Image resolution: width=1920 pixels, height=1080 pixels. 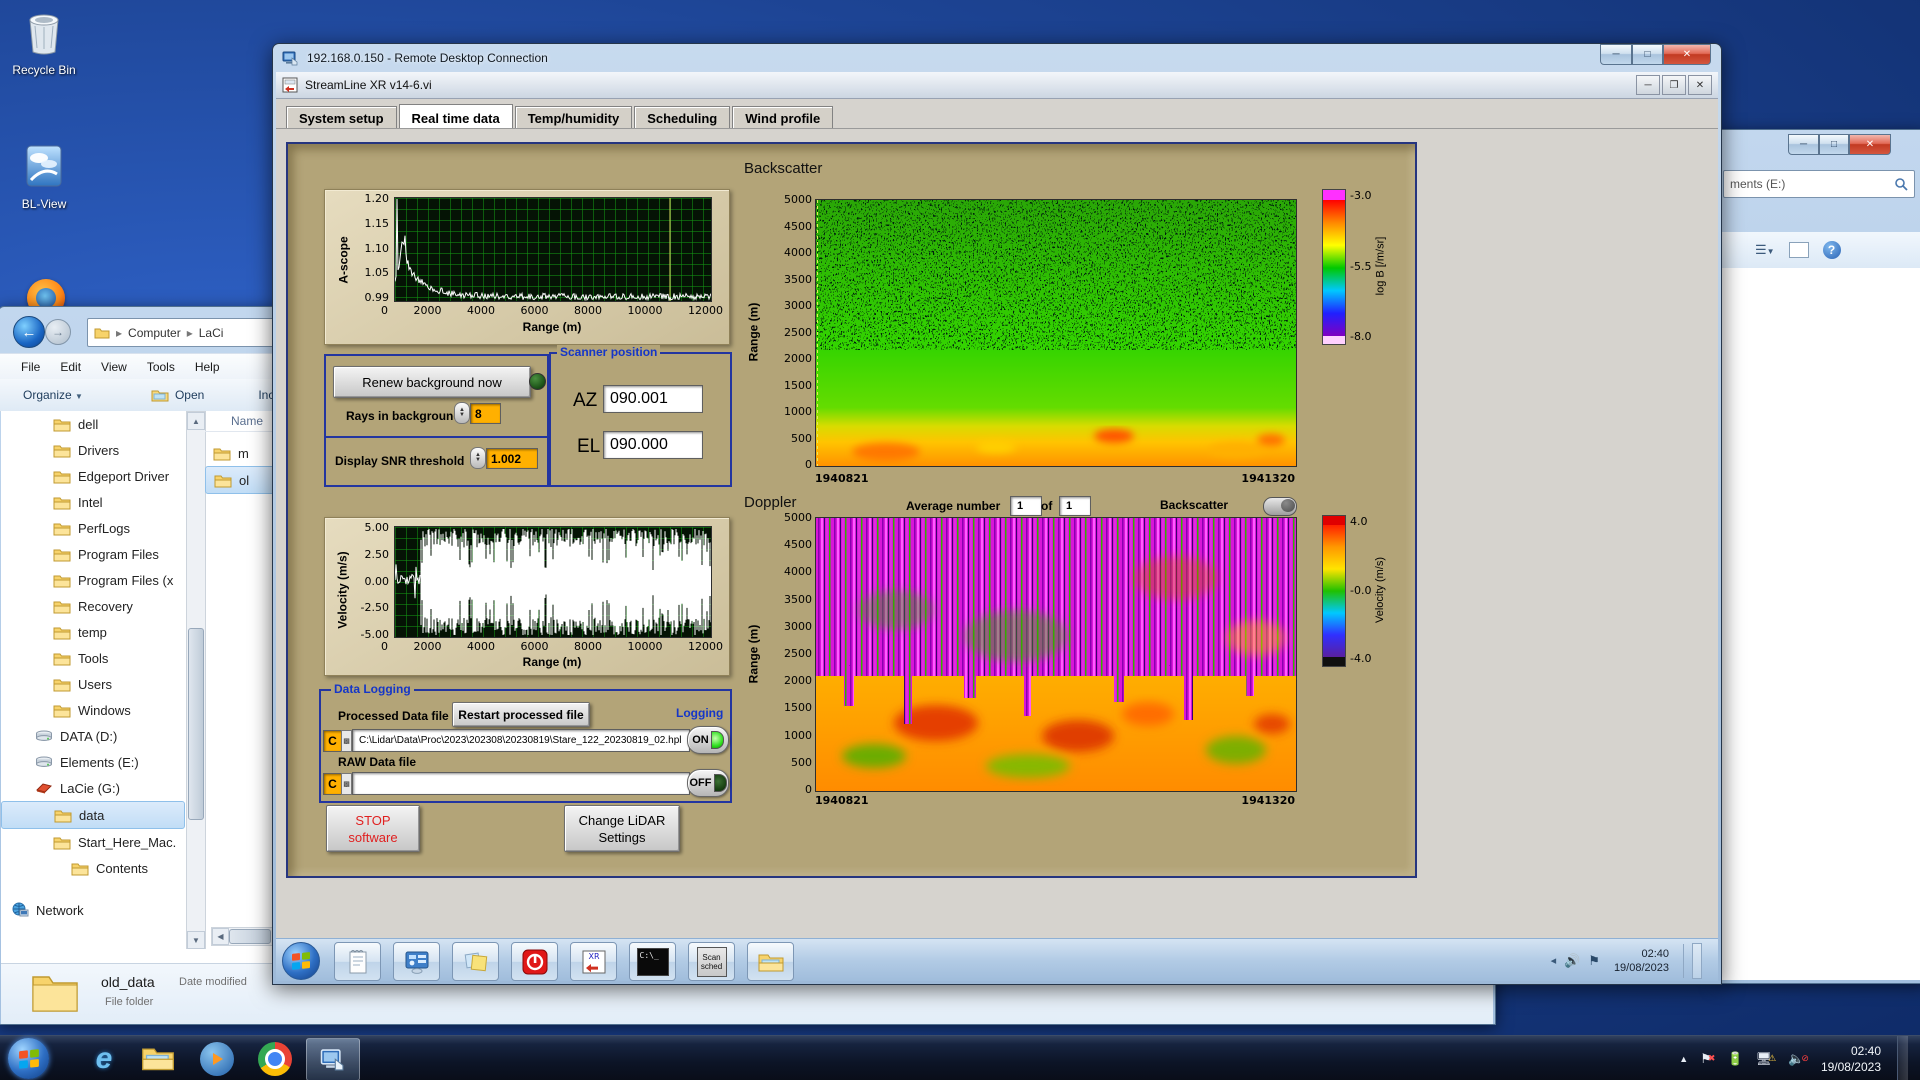 I want to click on average-number-value: 1, so click(x=1026, y=506).